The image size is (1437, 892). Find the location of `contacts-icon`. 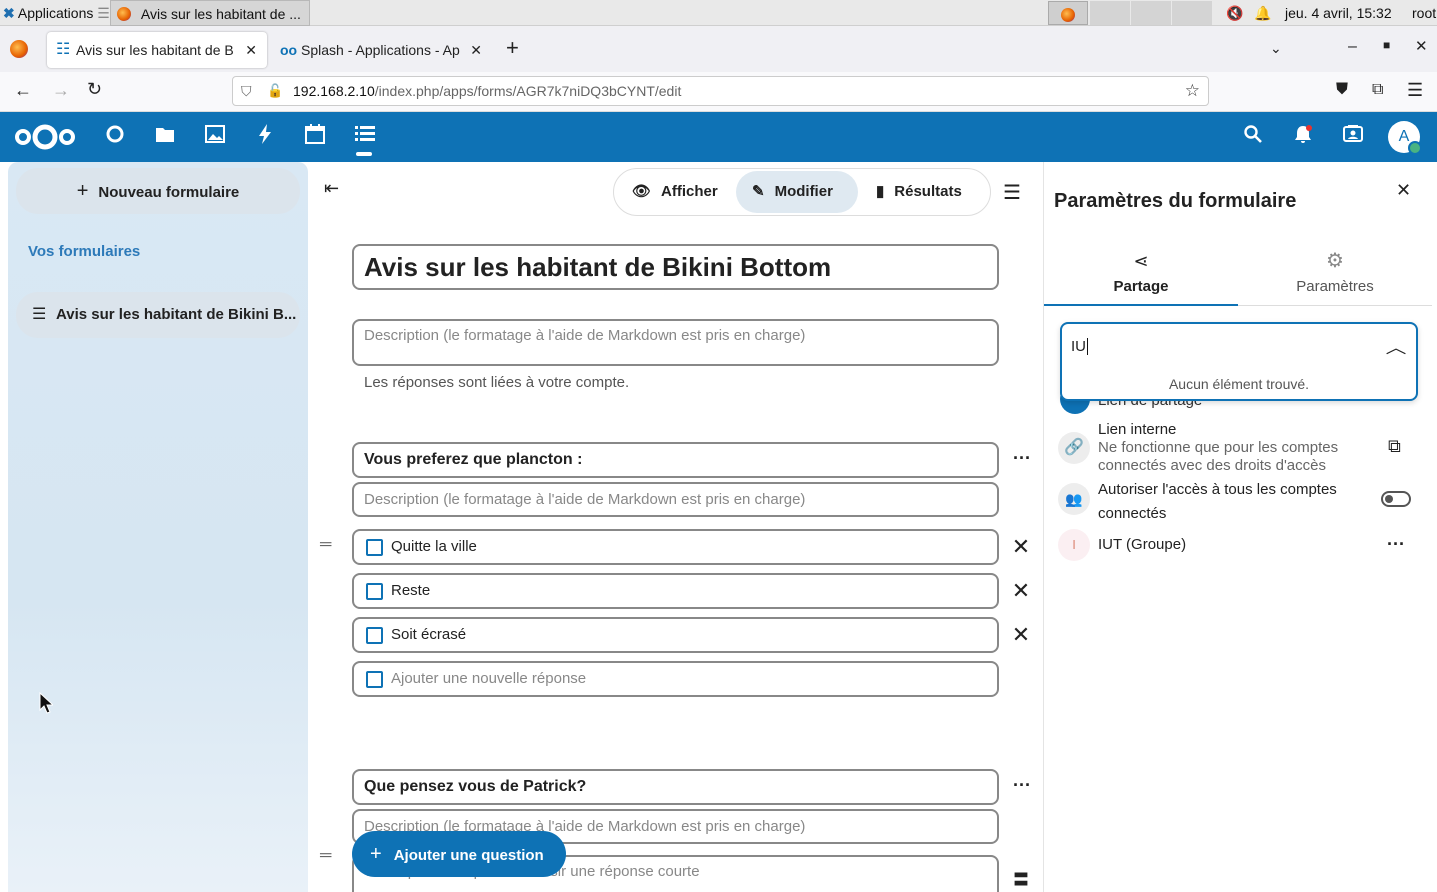

contacts-icon is located at coordinates (1353, 137).